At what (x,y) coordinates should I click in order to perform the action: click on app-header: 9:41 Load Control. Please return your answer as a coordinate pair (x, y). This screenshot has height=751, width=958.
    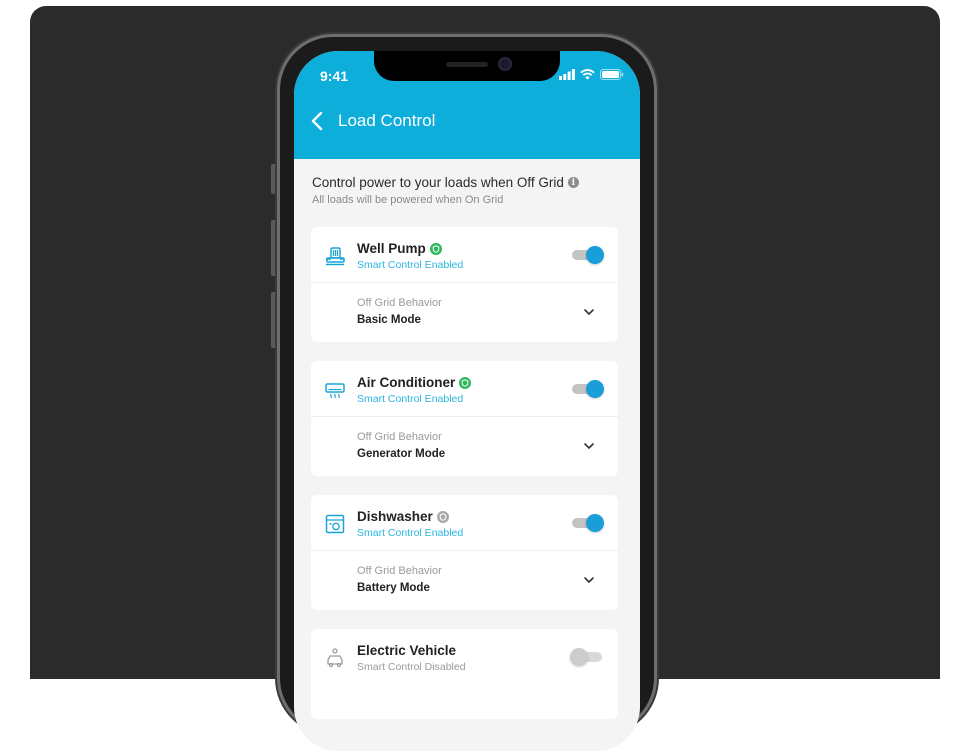
    Looking at the image, I should click on (467, 105).